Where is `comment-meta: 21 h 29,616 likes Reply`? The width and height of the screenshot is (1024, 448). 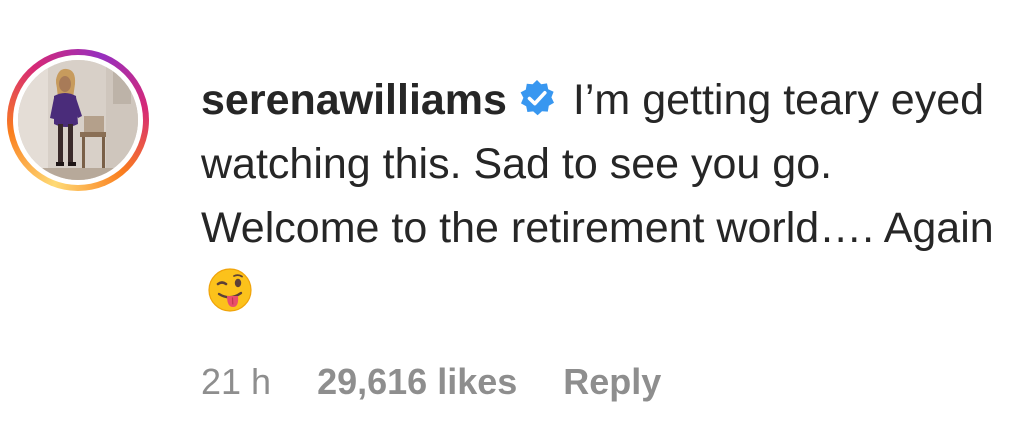
comment-meta: 21 h 29,616 likes Reply is located at coordinates (431, 382).